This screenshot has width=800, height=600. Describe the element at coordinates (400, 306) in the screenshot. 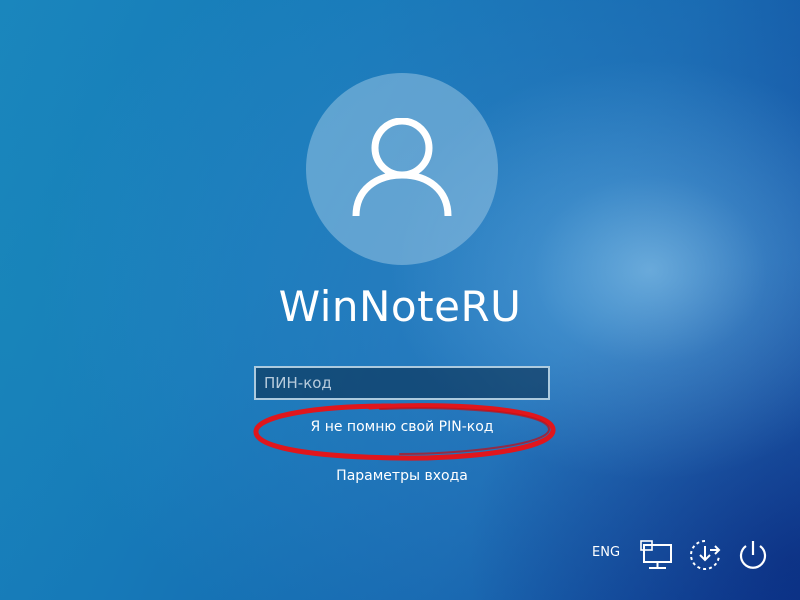

I see `user-name: WinNoteRU` at that location.